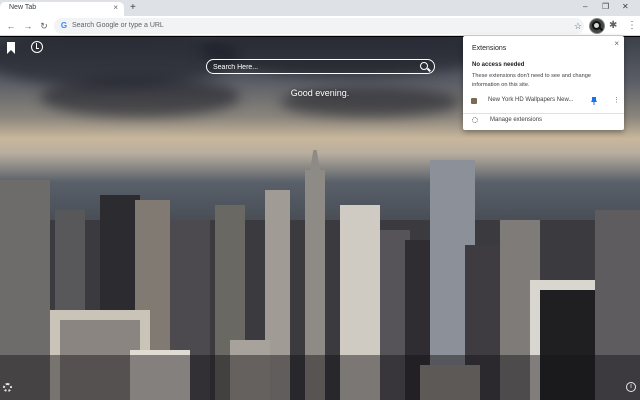 The height and width of the screenshot is (400, 640). I want to click on manage-extensions-button: Manage extensions, so click(543, 121).